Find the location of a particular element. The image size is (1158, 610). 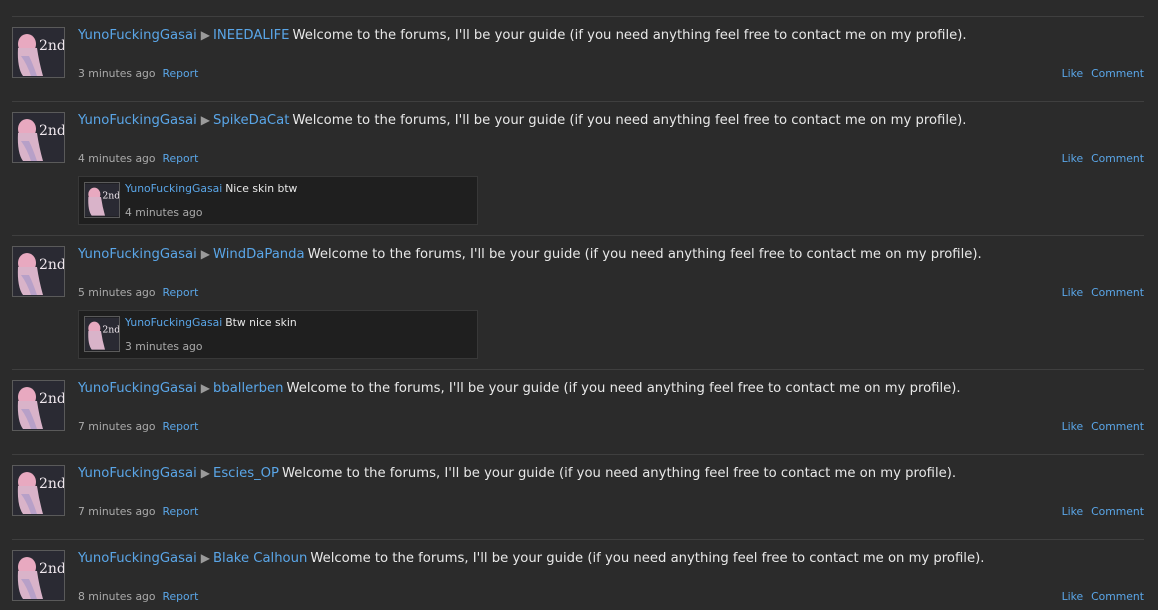

comment-line: YunoFuckingGasai Nice skin btw is located at coordinates (211, 188).